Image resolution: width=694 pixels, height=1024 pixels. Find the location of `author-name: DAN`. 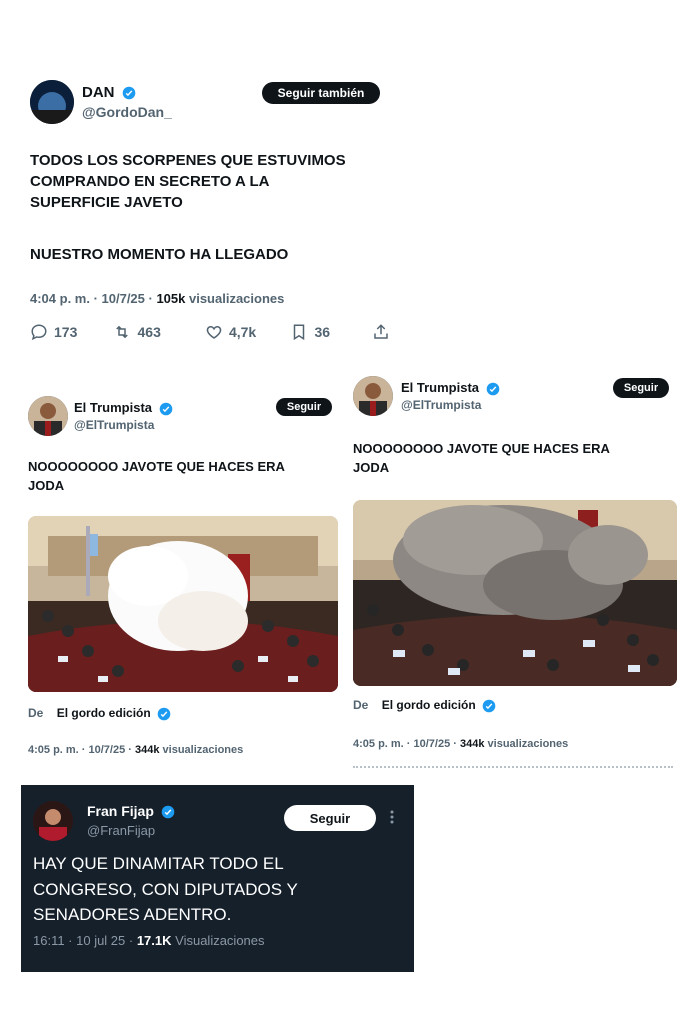

author-name: DAN is located at coordinates (98, 92).